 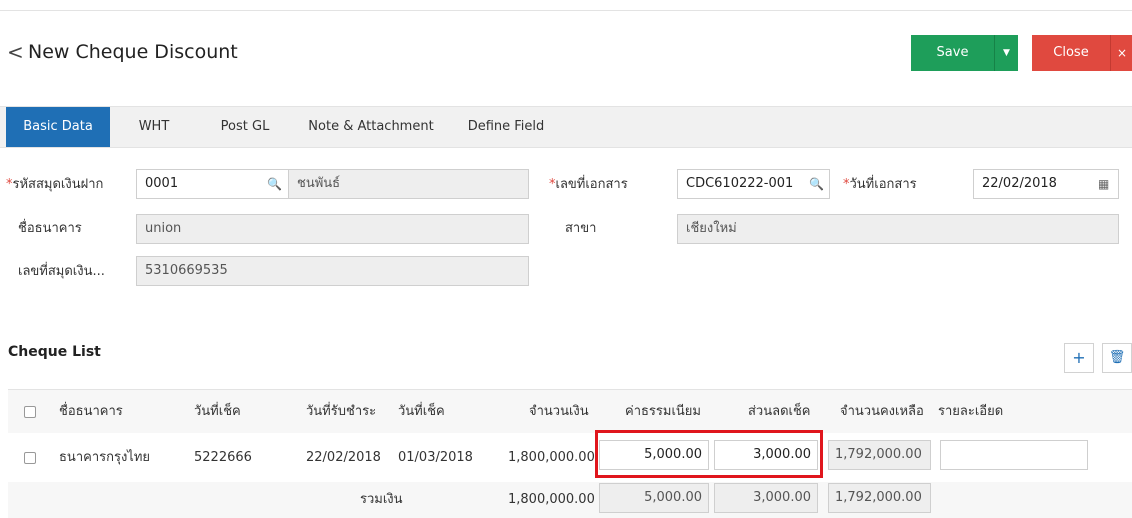 I want to click on row-bank: ธนาคารกรุงไทย, so click(x=105, y=457).